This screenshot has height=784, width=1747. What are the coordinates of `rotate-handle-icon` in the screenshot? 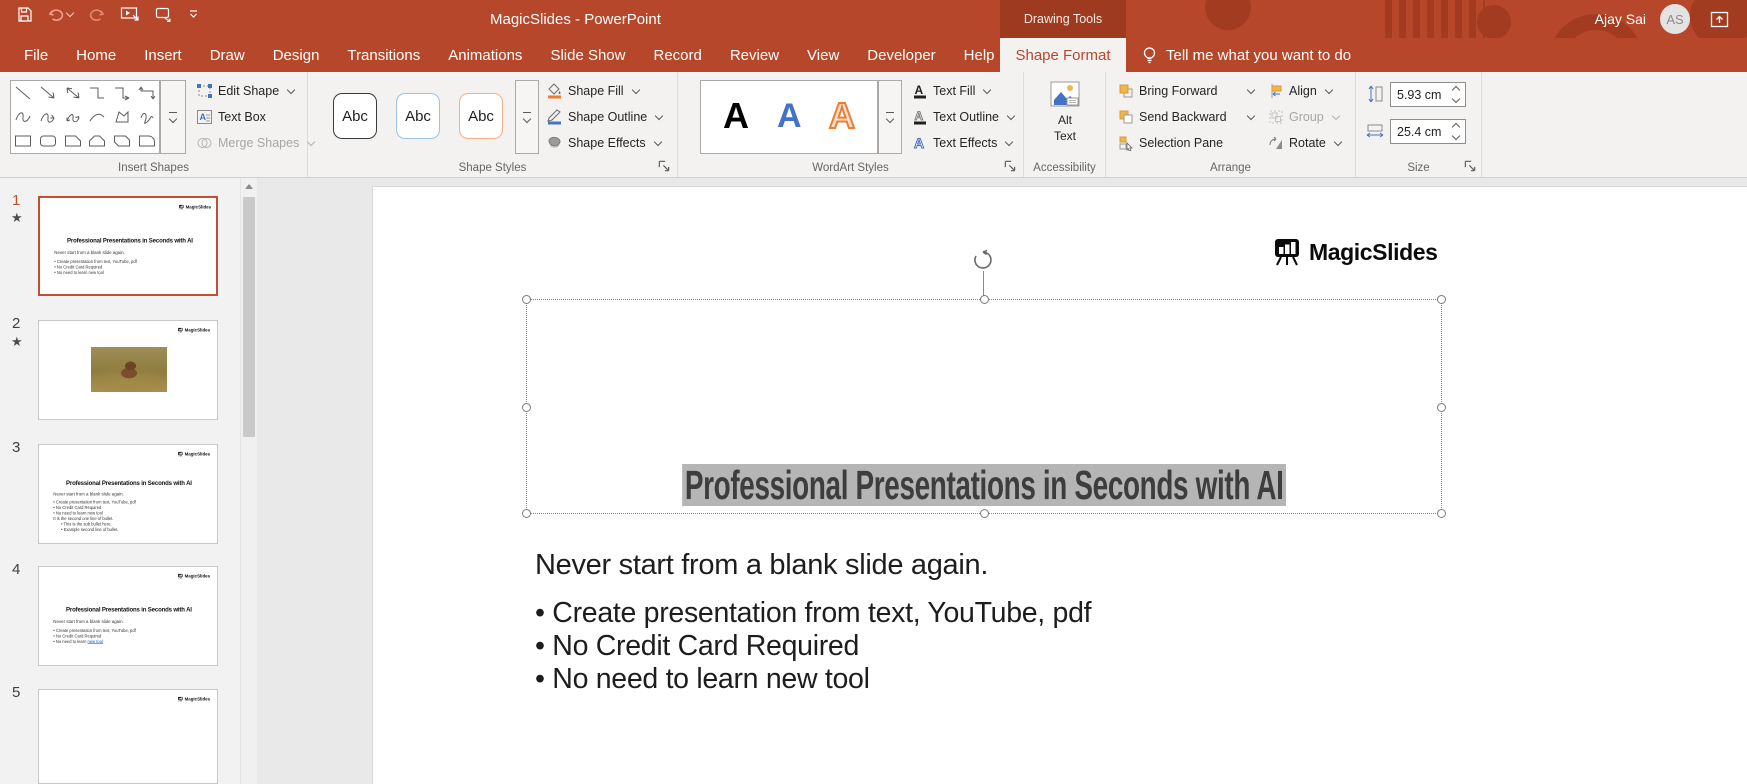 It's located at (983, 261).